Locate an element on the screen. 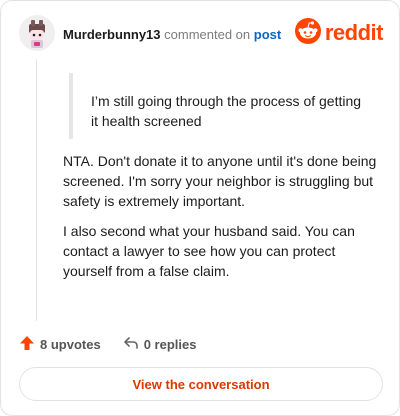 The image size is (400, 416). reddit-wordmark: reddit is located at coordinates (354, 32).